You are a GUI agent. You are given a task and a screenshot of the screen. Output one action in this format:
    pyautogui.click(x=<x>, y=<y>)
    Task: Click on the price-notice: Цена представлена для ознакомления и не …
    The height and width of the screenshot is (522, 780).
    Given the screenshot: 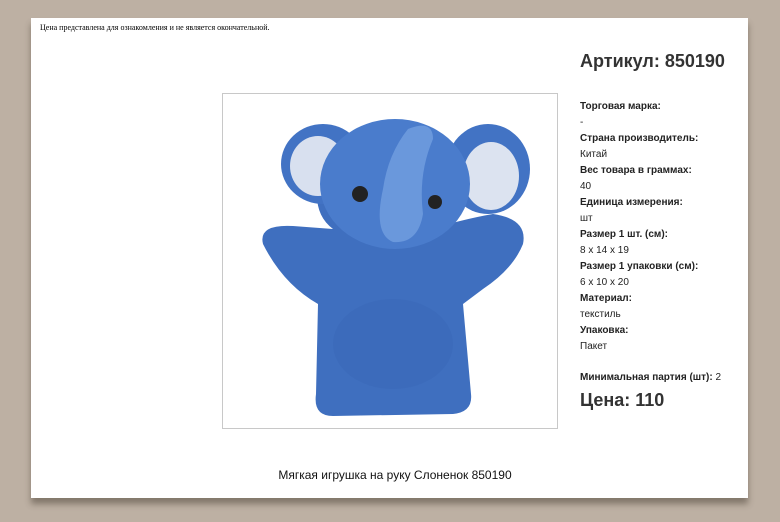 What is the action you would take?
    pyautogui.click(x=155, y=27)
    